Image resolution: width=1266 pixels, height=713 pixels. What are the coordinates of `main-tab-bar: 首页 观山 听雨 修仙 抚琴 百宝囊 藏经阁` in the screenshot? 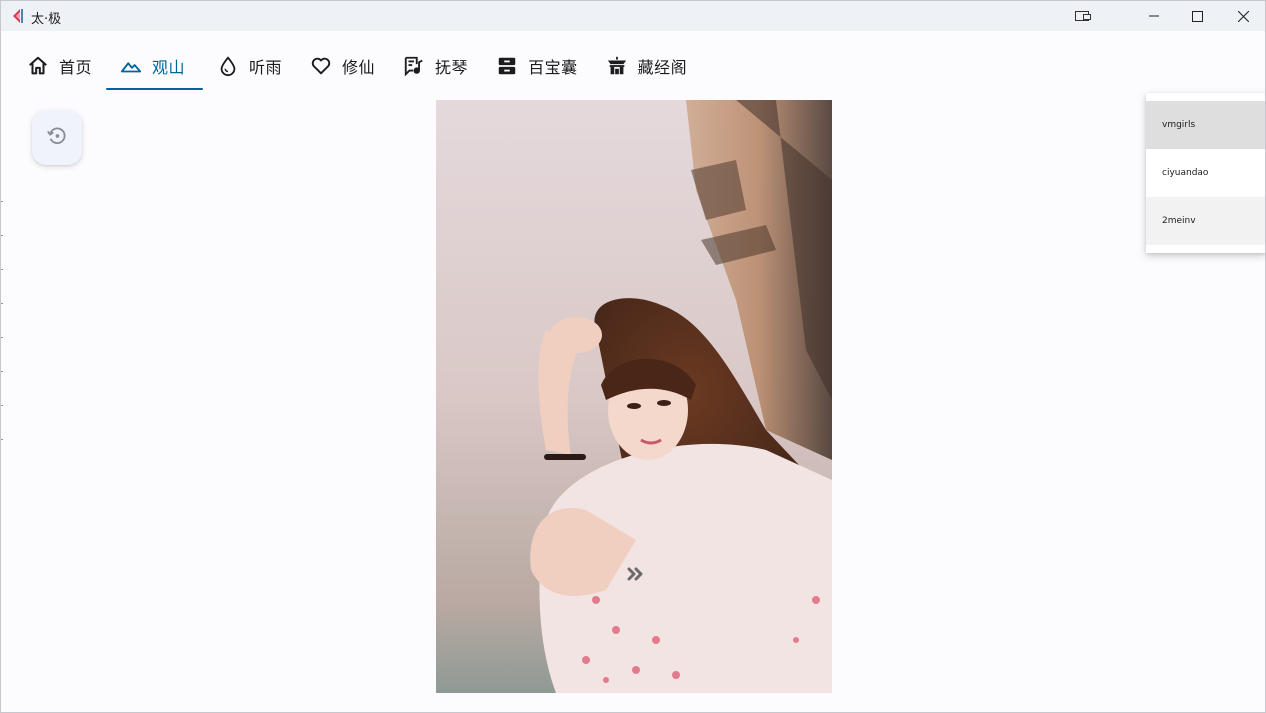 It's located at (357, 65).